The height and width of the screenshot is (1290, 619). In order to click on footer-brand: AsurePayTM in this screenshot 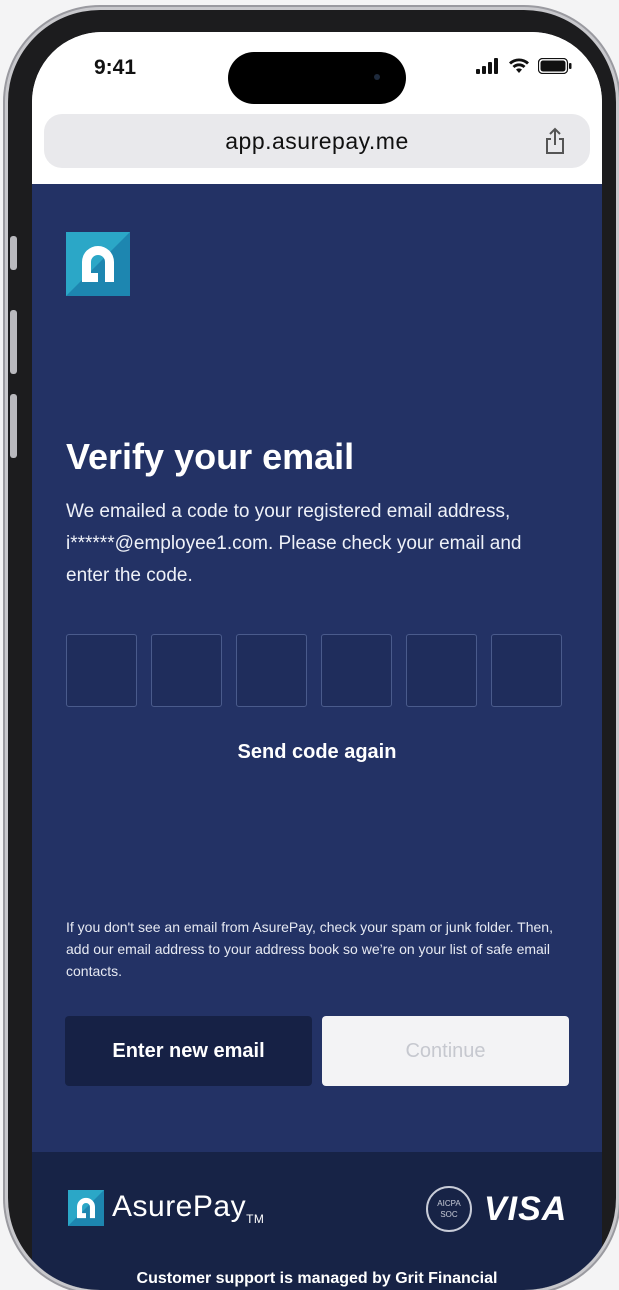, I will do `click(166, 1208)`.